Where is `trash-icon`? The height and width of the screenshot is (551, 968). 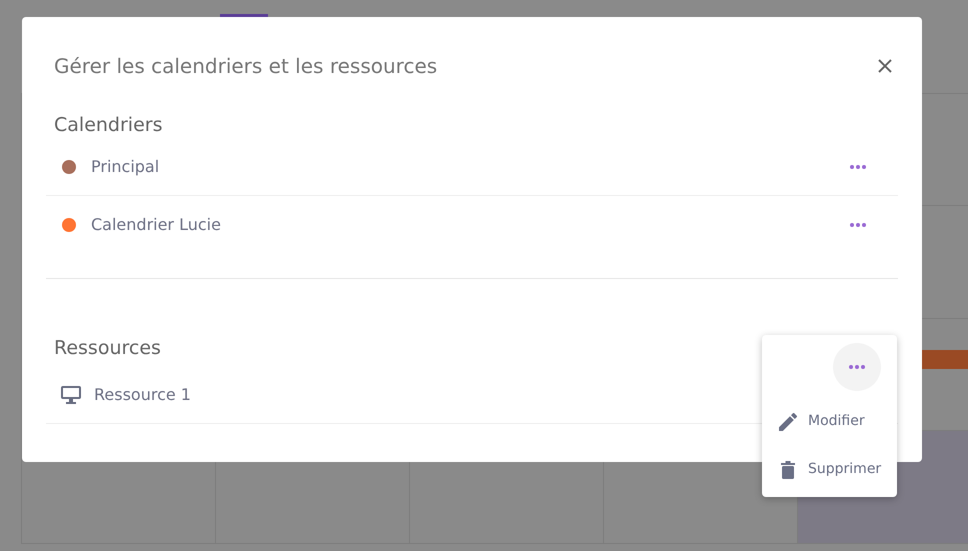
trash-icon is located at coordinates (788, 469).